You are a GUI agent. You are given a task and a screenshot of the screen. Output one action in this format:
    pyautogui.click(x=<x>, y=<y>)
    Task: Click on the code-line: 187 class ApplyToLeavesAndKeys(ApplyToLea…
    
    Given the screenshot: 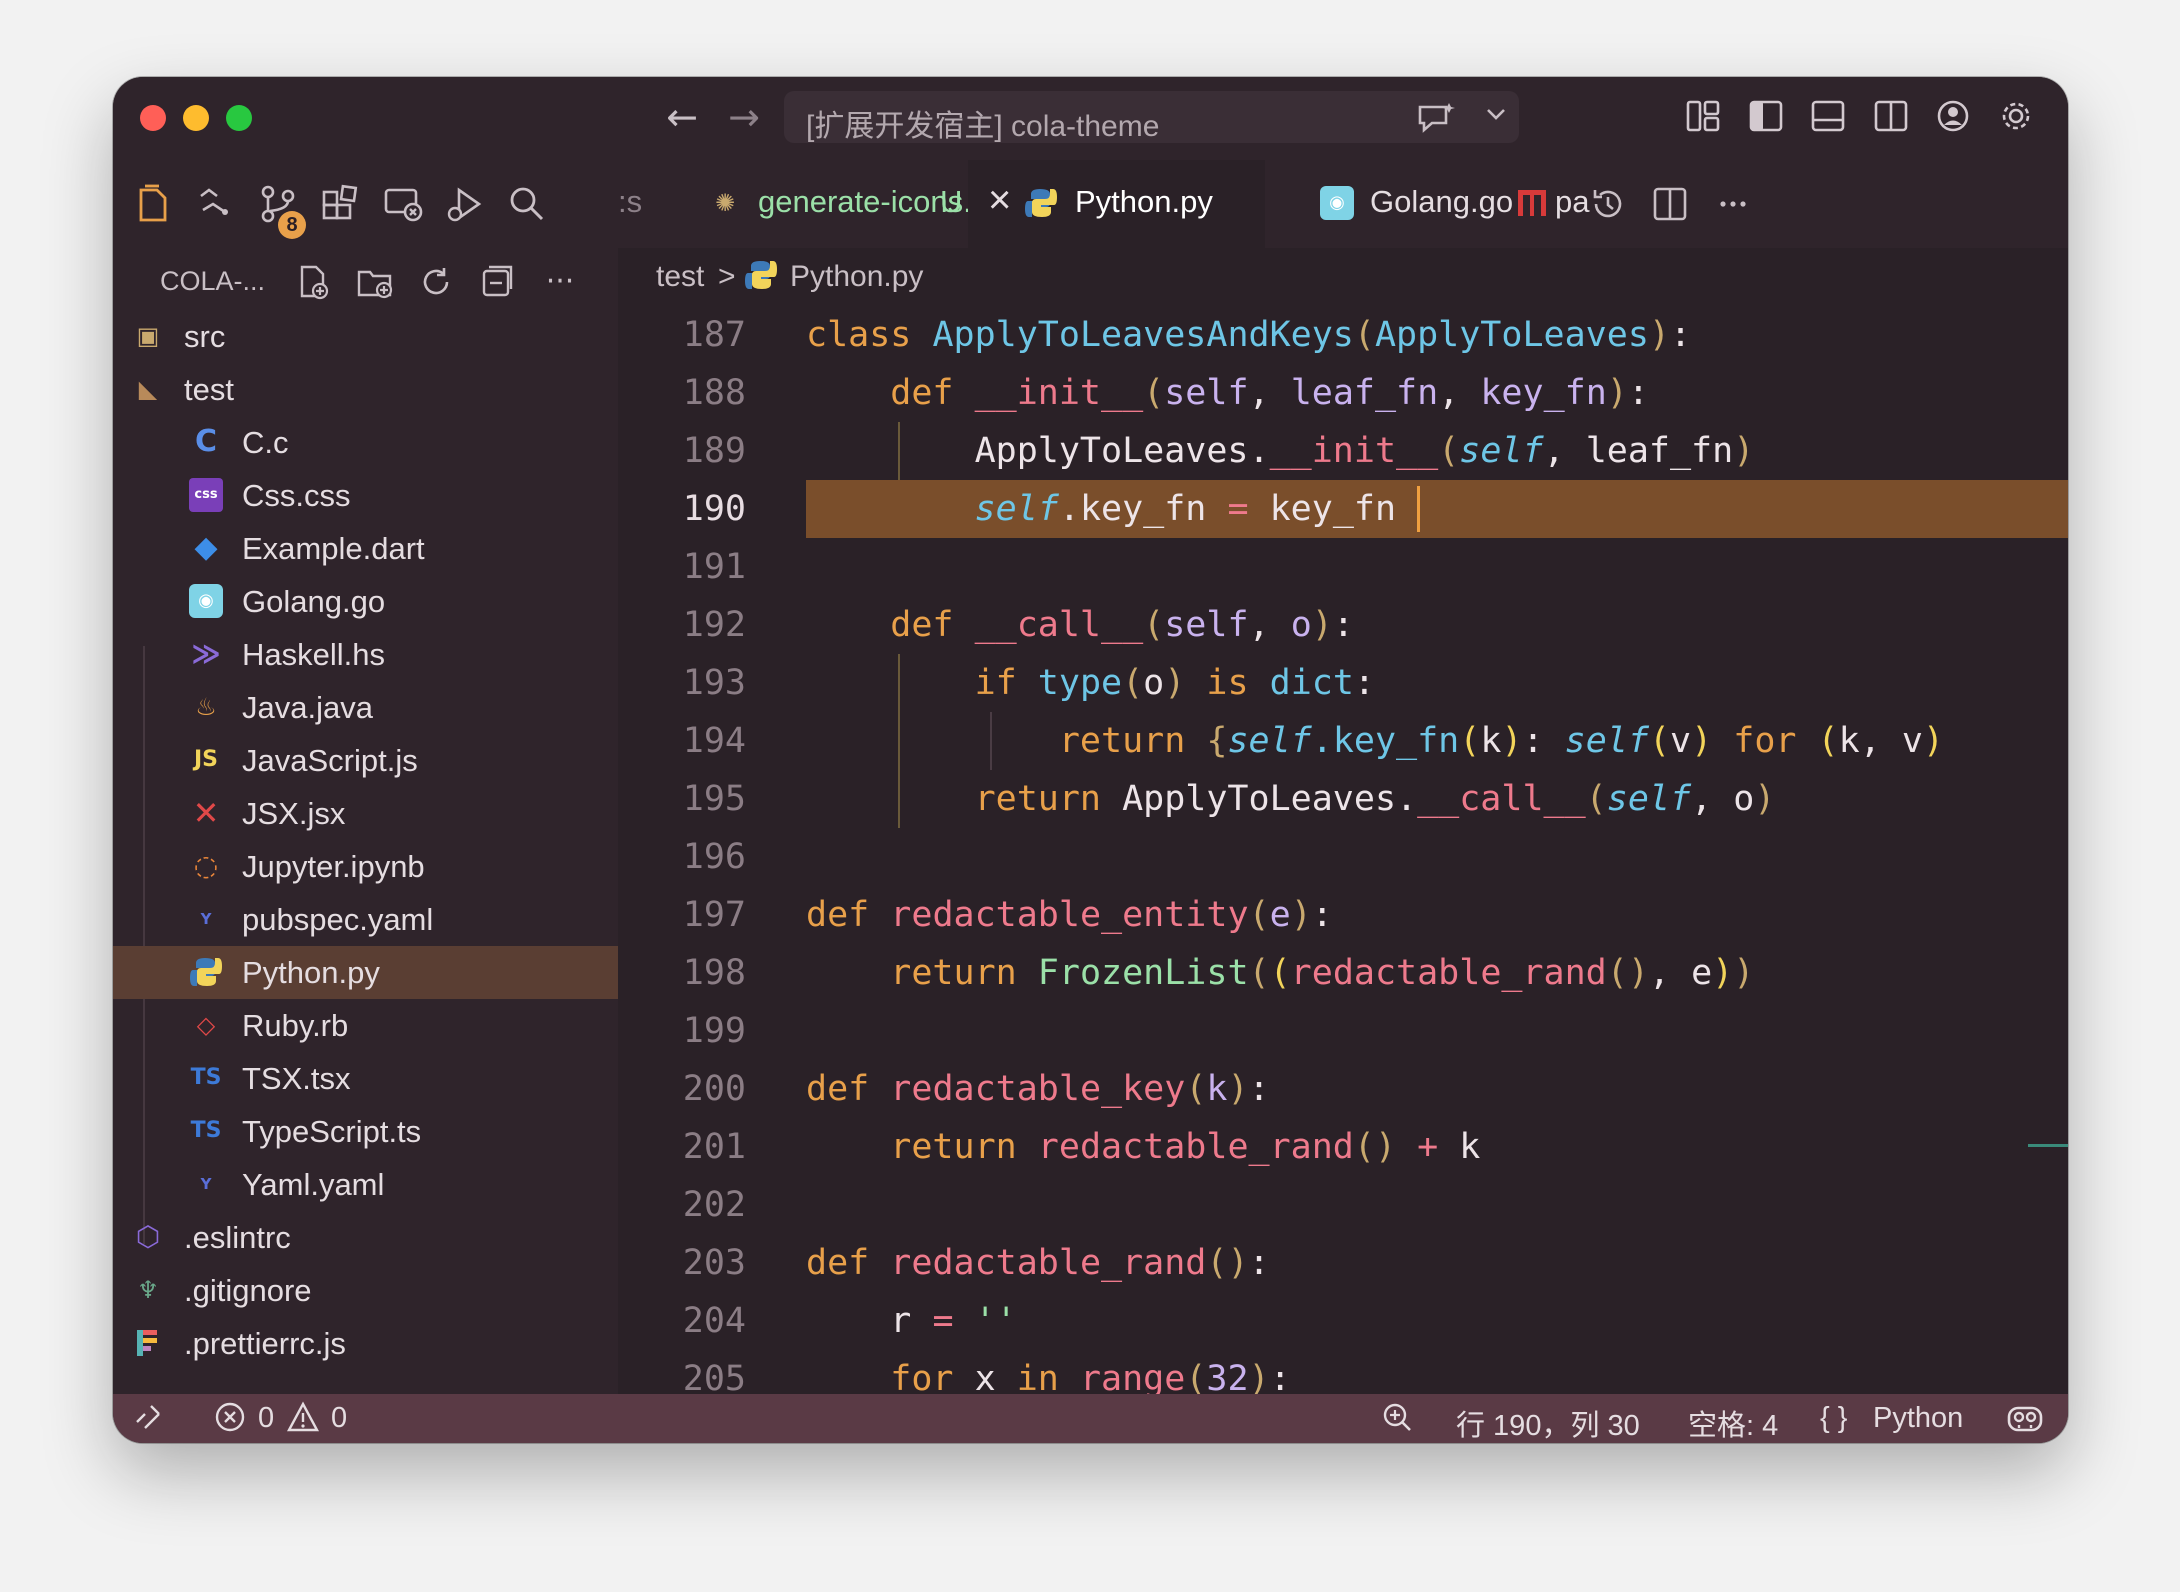 What is the action you would take?
    pyautogui.click(x=1343, y=335)
    